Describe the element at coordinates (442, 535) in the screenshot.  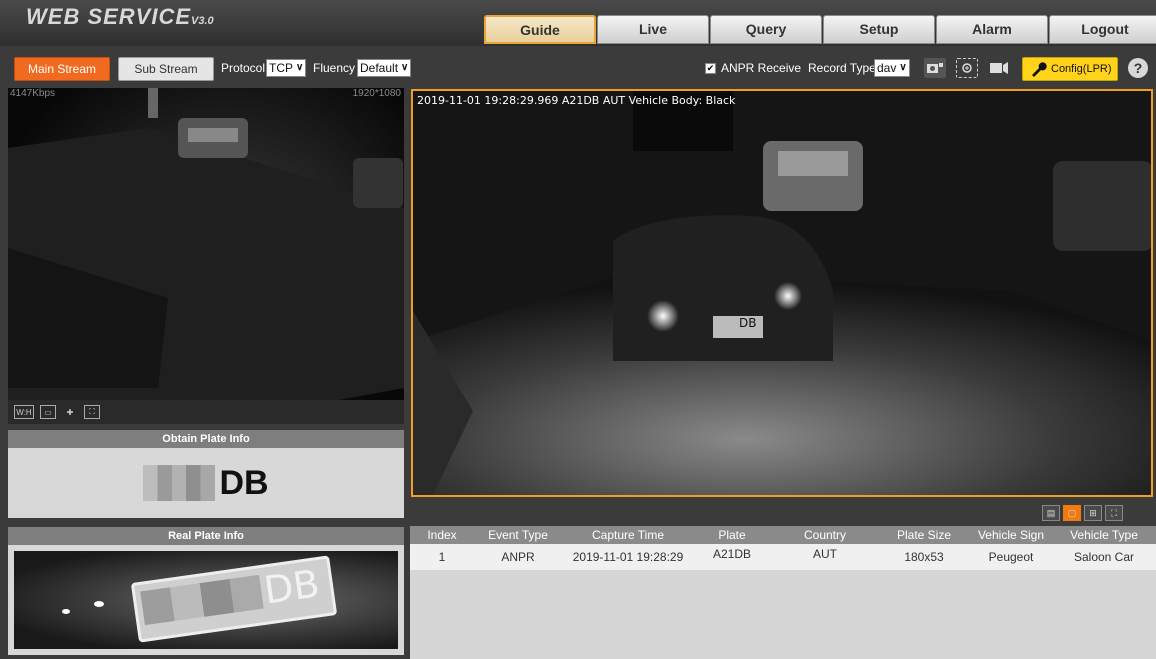
I see `col-index: Index` at that location.